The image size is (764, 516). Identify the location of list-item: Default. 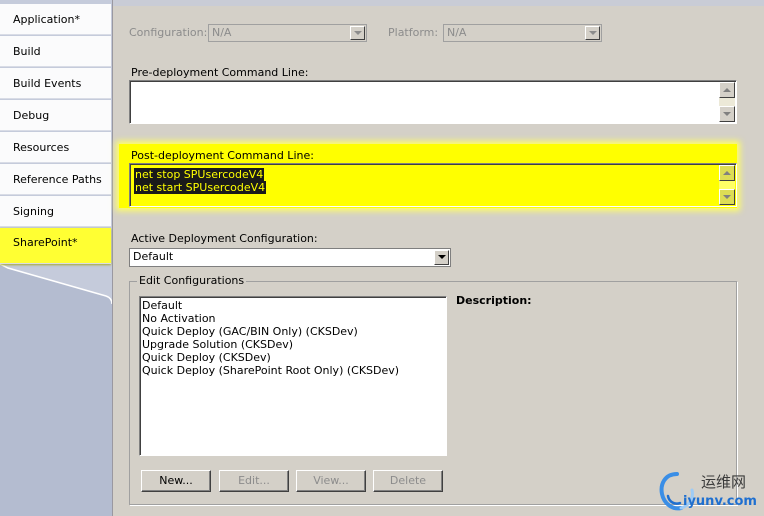
(162, 305).